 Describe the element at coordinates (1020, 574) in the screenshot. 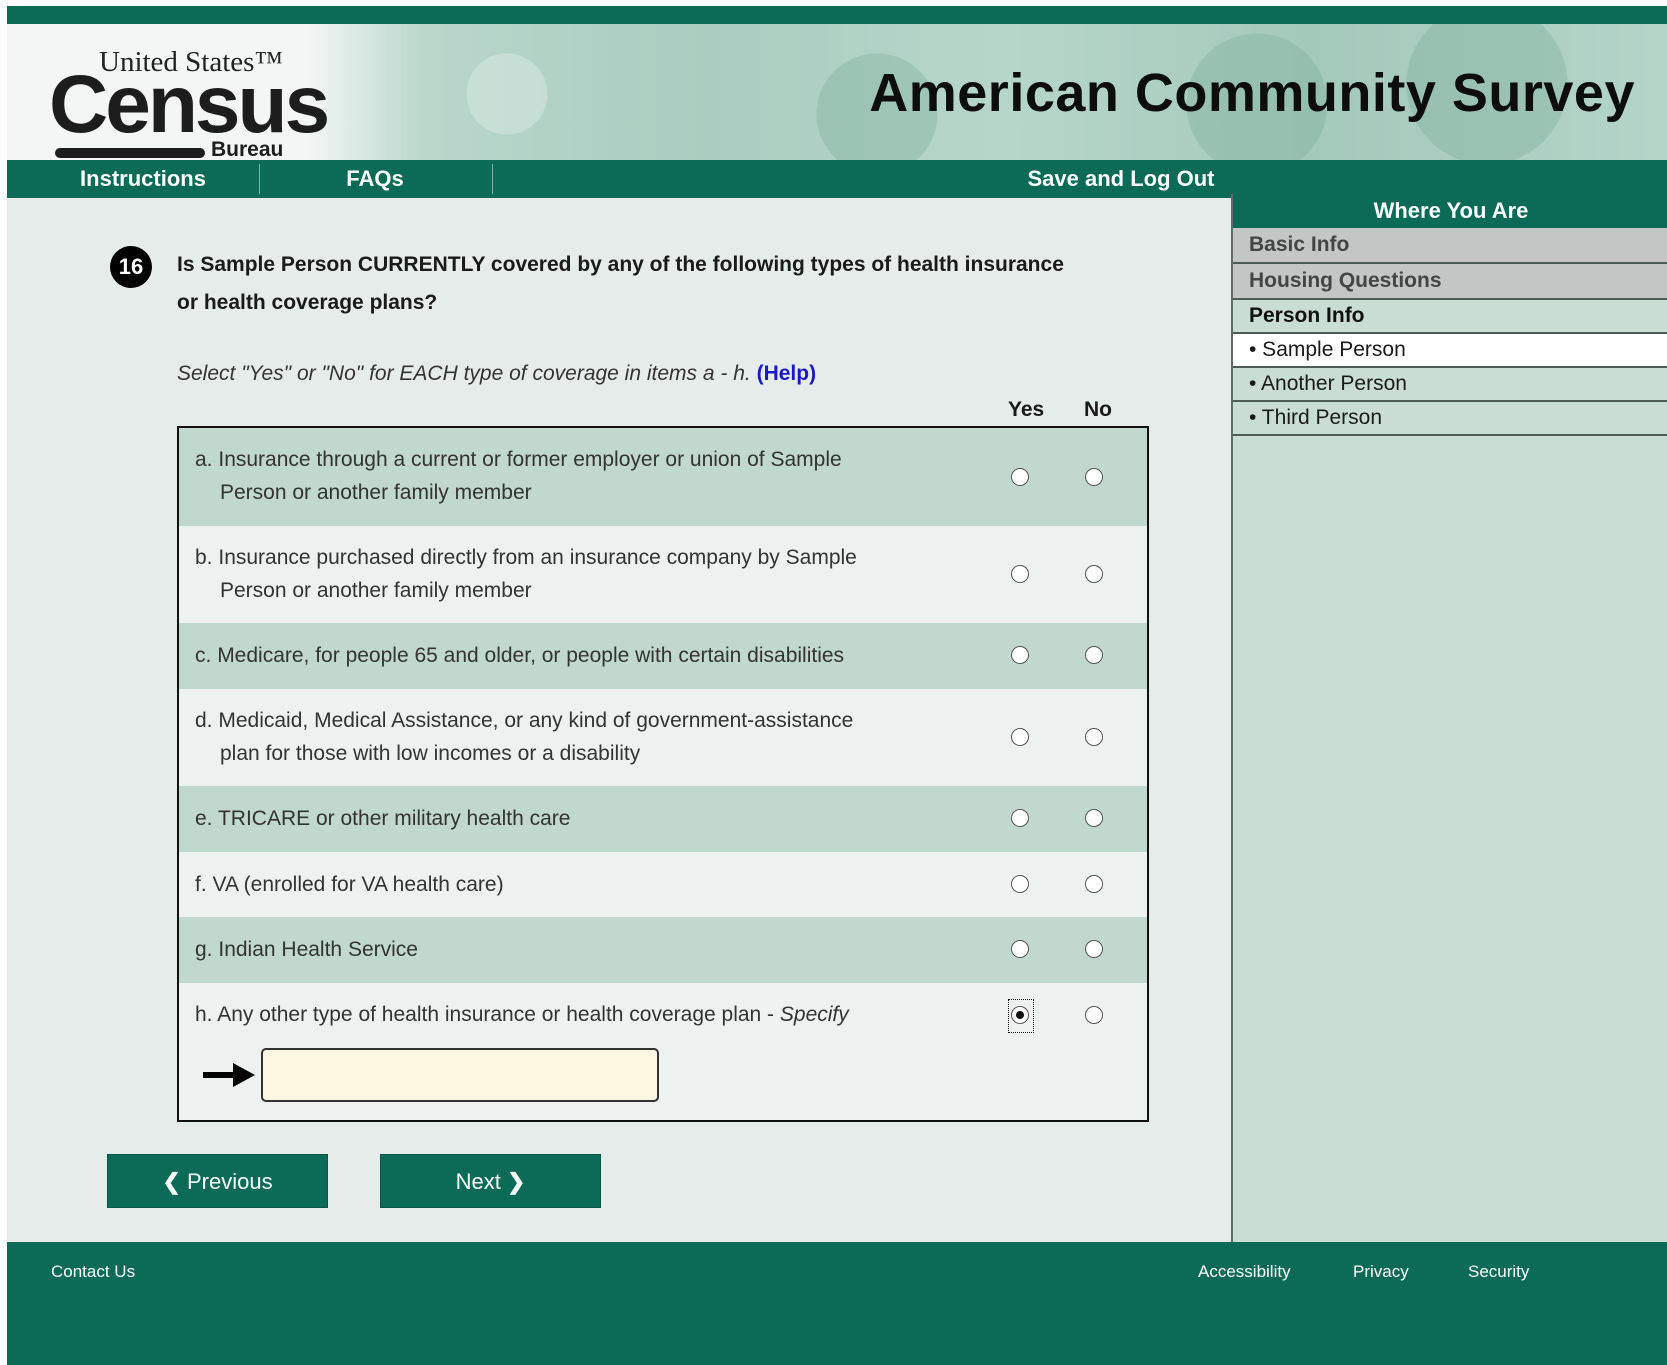

I see `radio-yes-b` at that location.